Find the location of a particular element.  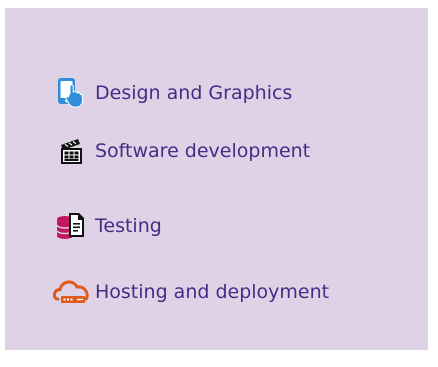

service-item-testing: Testing is located at coordinates (107, 226).